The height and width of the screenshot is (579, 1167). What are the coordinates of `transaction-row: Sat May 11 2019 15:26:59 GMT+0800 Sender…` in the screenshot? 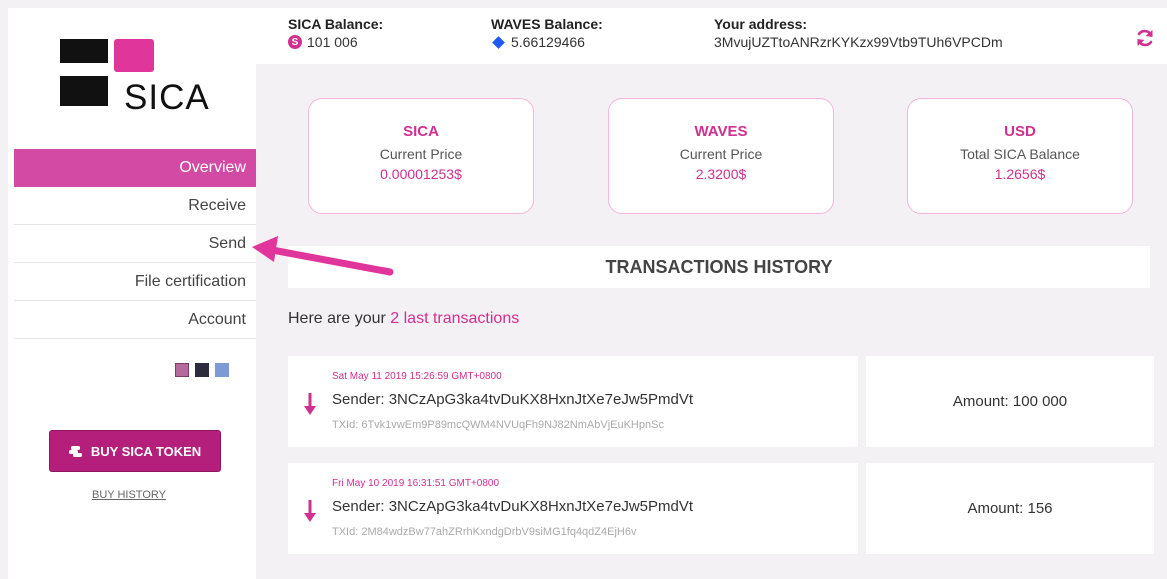 It's located at (573, 401).